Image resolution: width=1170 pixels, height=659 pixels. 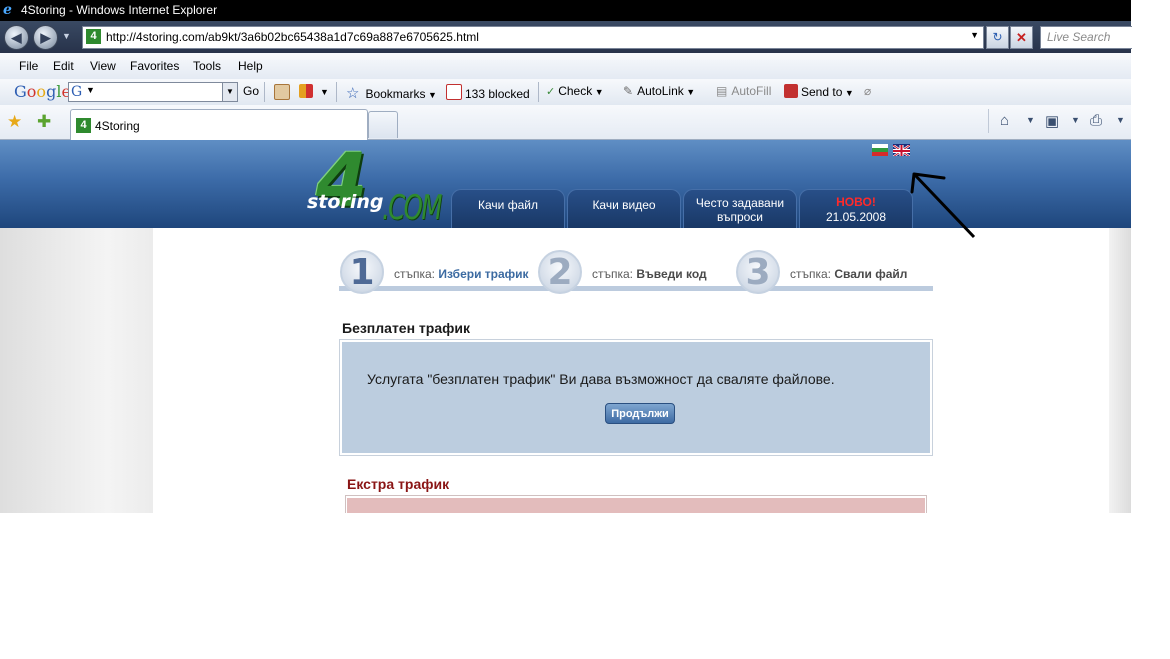 I want to click on favorites-star-icon: ★, so click(x=14, y=122).